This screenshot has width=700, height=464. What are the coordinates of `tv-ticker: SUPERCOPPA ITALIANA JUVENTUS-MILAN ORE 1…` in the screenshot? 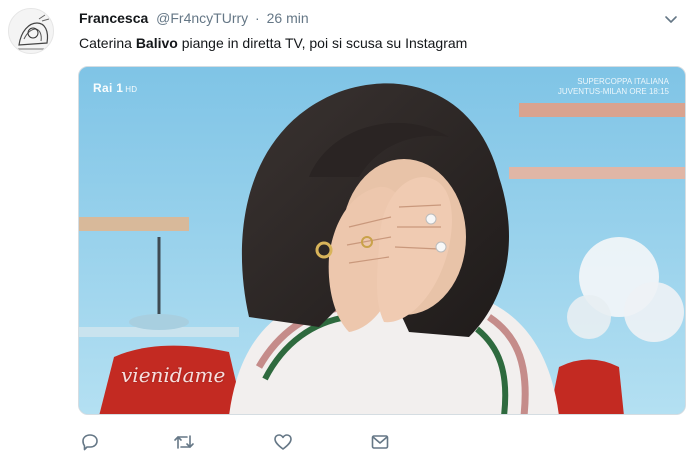 It's located at (613, 87).